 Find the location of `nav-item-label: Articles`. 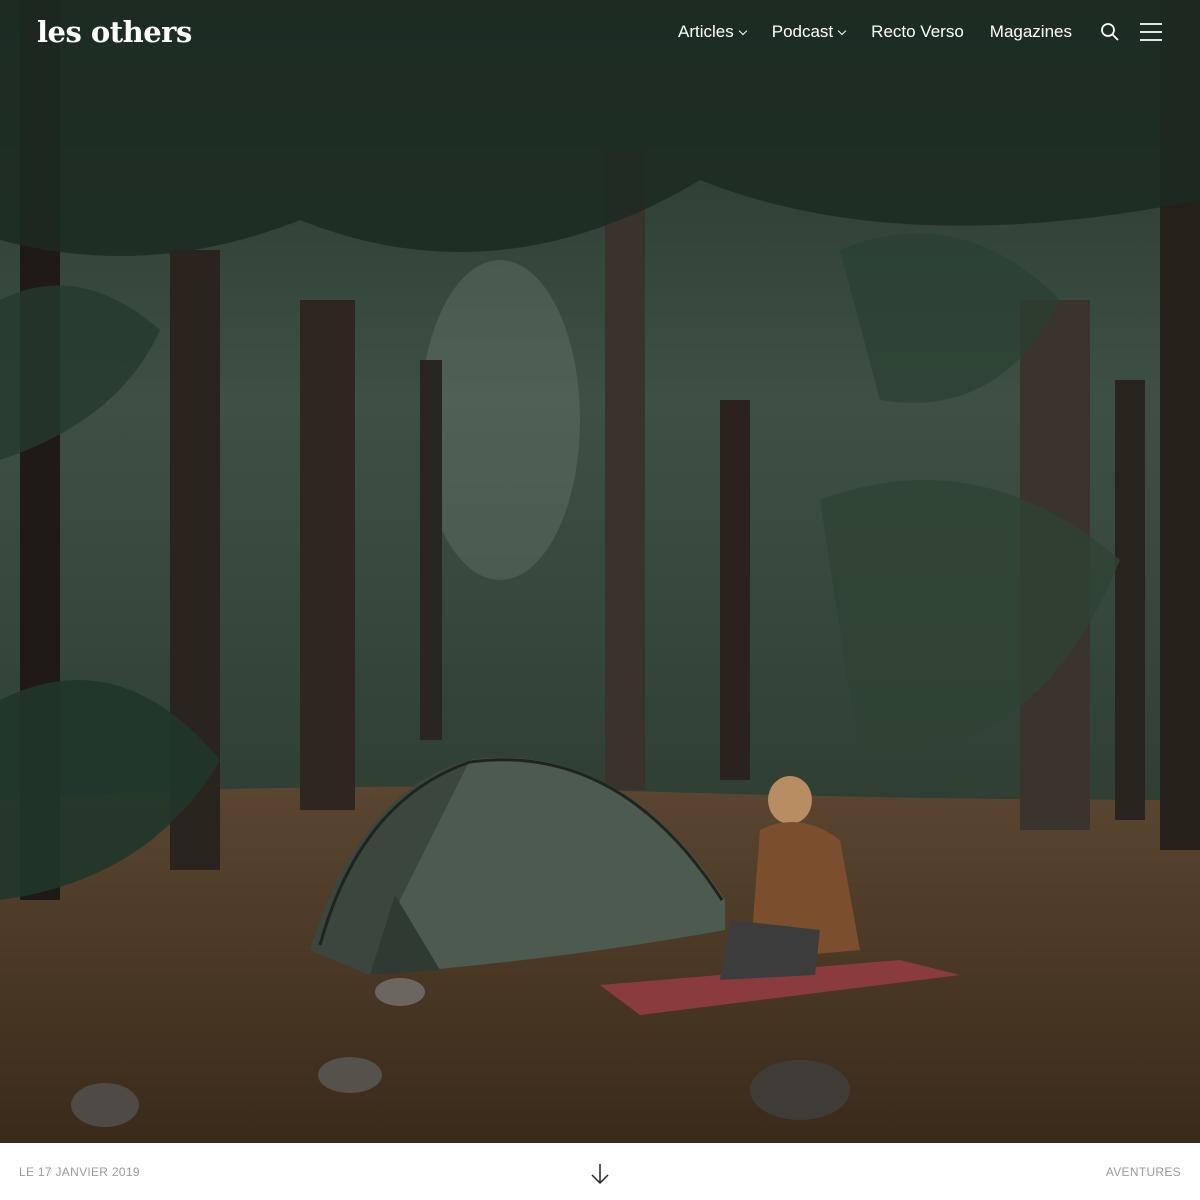

nav-item-label: Articles is located at coordinates (706, 31).